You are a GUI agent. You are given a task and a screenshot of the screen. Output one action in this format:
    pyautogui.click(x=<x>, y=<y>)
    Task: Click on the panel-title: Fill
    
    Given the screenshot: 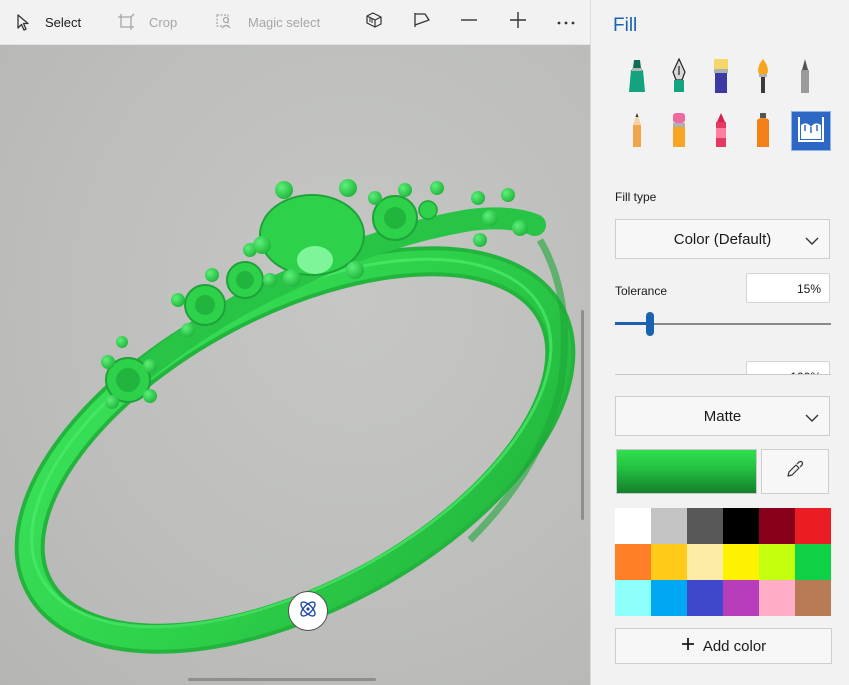 What is the action you would take?
    pyautogui.click(x=625, y=25)
    